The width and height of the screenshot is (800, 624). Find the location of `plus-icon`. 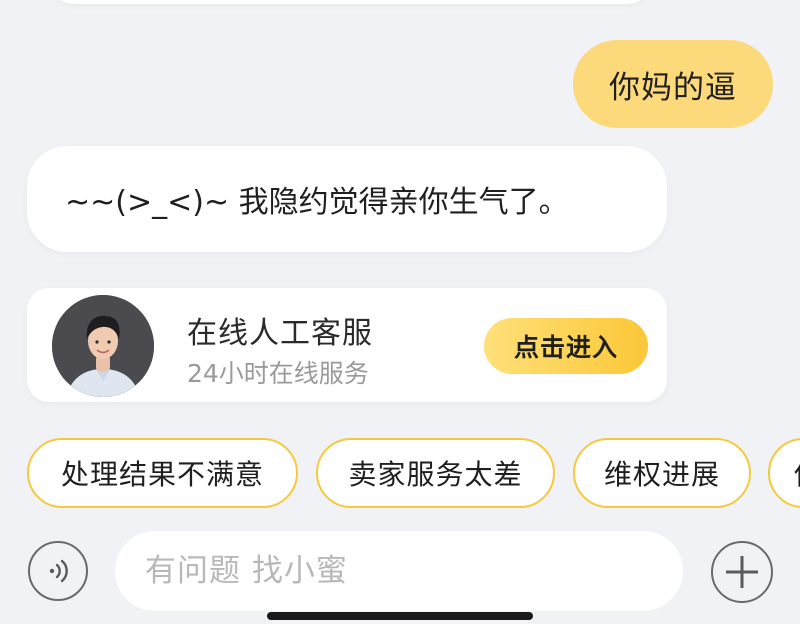

plus-icon is located at coordinates (742, 572).